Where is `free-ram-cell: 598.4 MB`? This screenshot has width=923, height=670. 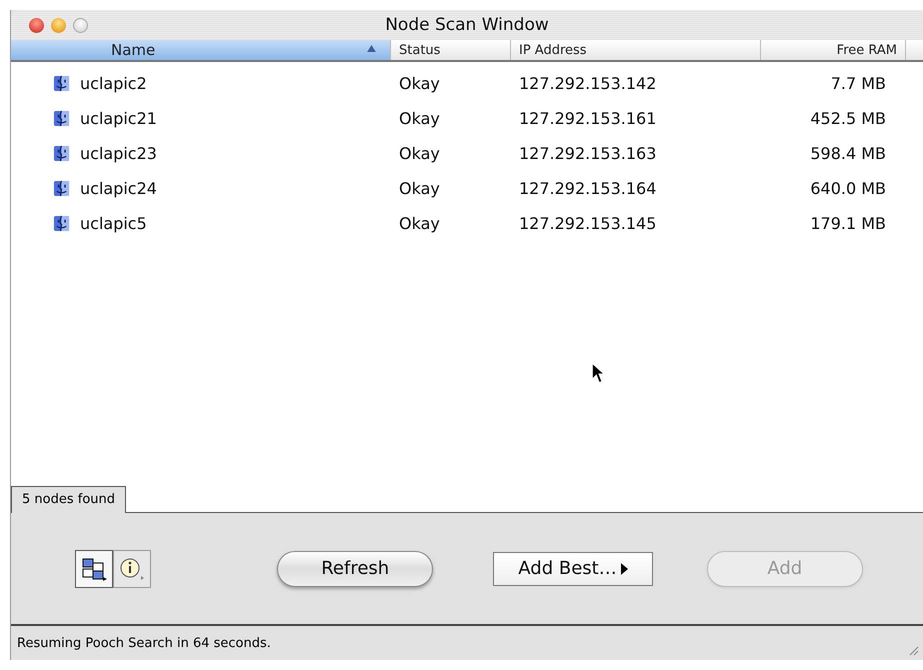 free-ram-cell: 598.4 MB is located at coordinates (848, 153).